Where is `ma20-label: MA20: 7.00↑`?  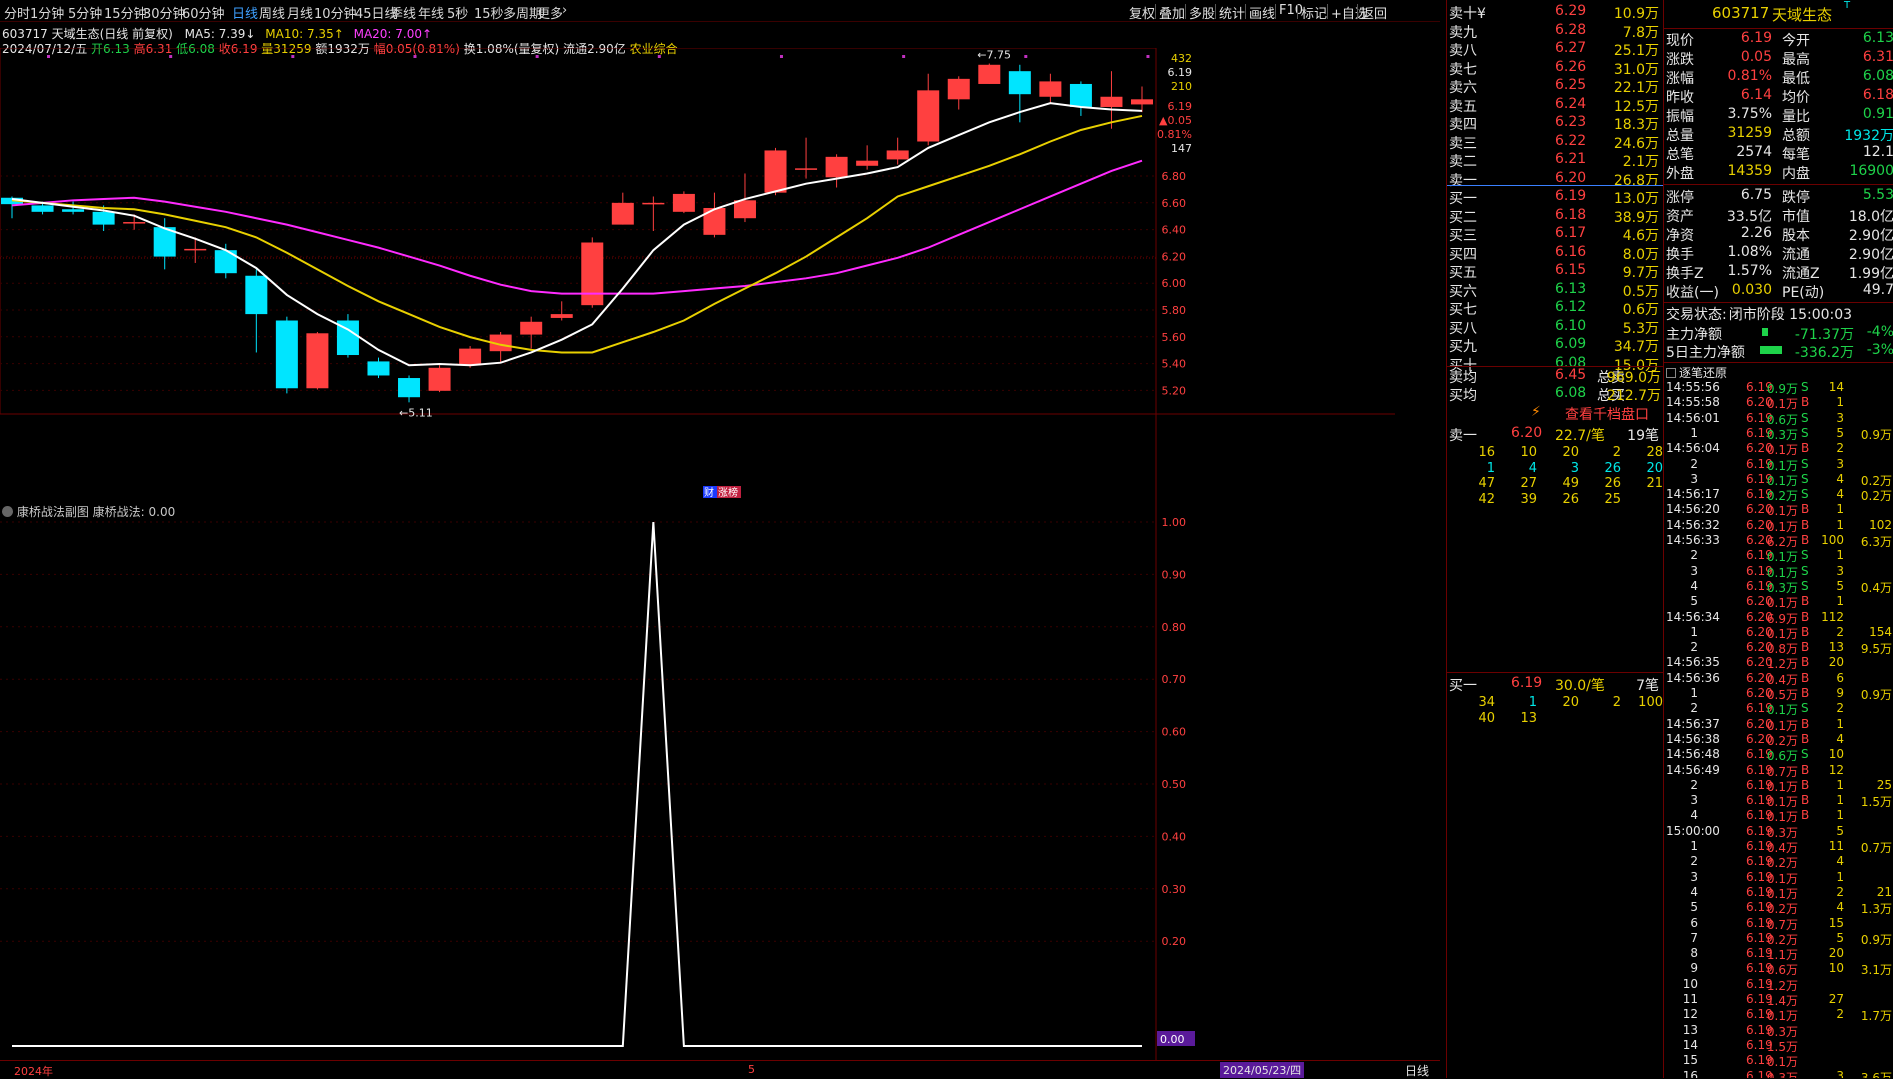 ma20-label: MA20: 7.00↑ is located at coordinates (393, 34).